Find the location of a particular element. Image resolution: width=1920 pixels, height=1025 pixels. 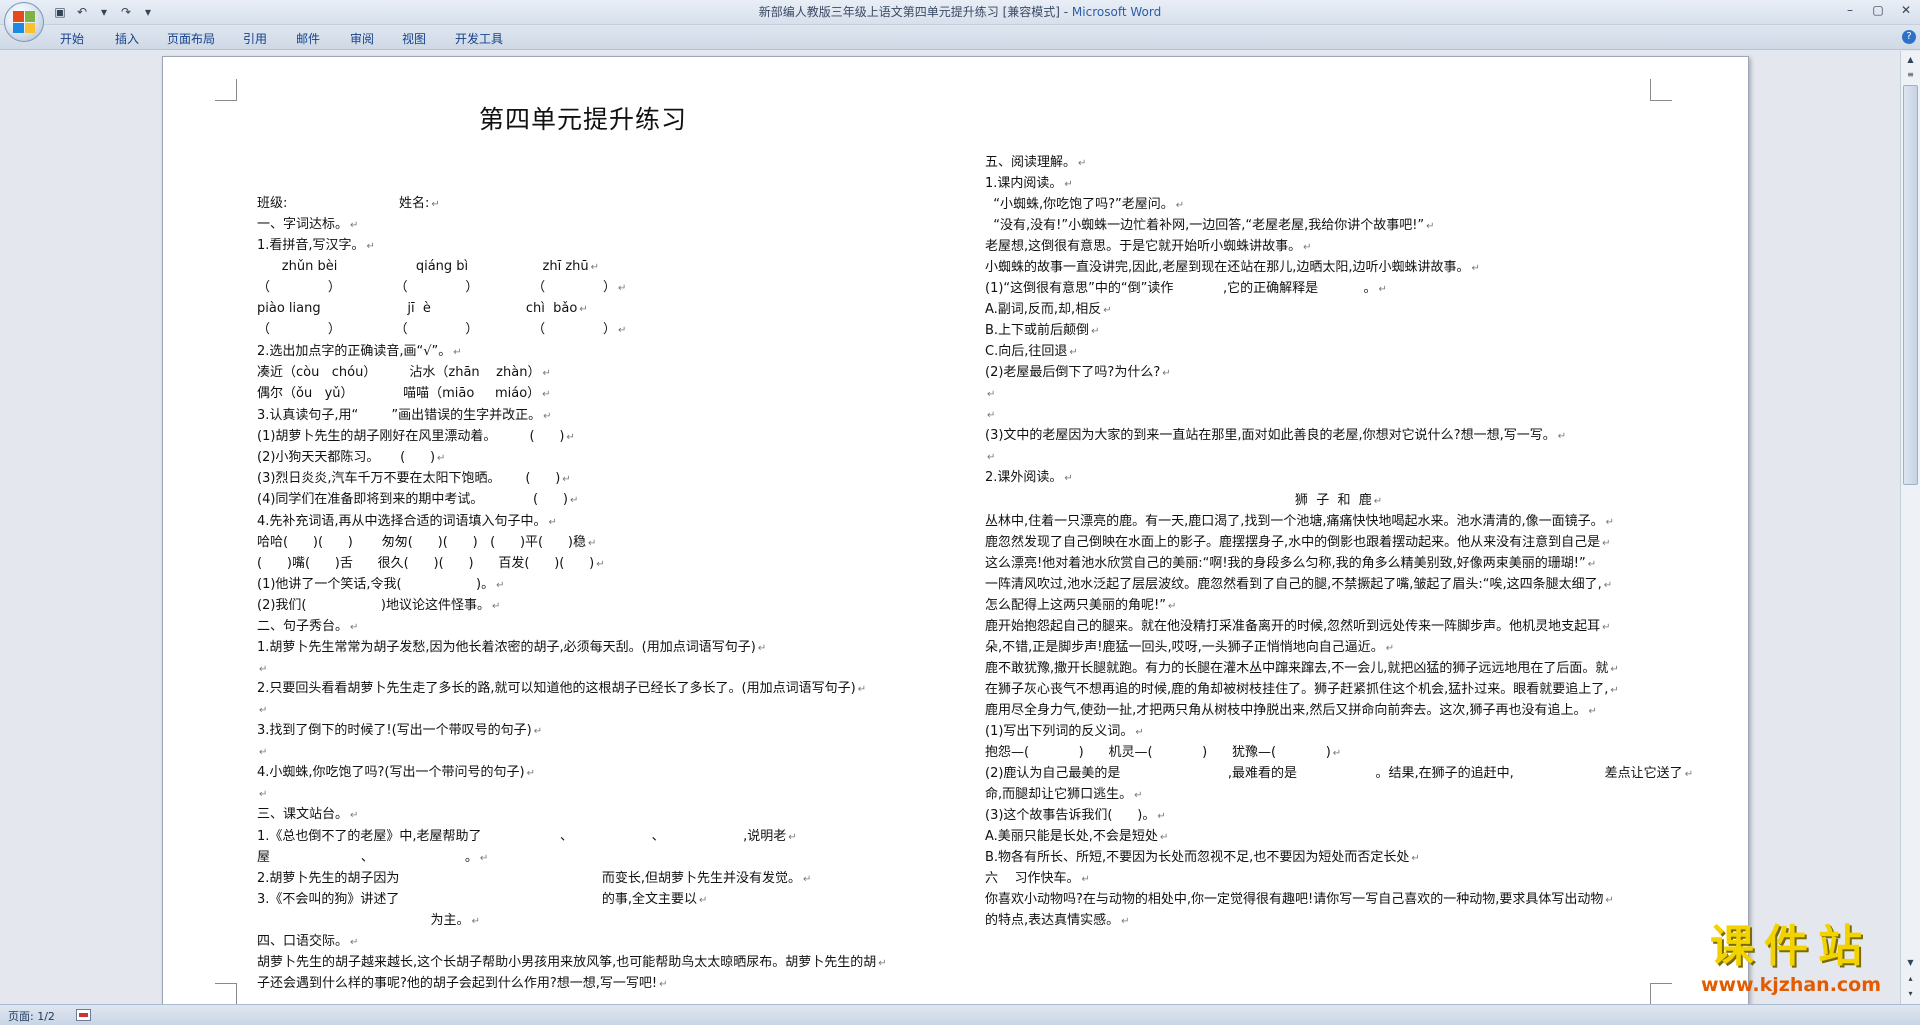

document-line-text: “没有,没有!”小蜘蛛一边忙着补网,一边回答,“老屋老屋,我给你讲个故事吧!” is located at coordinates (1205, 225).